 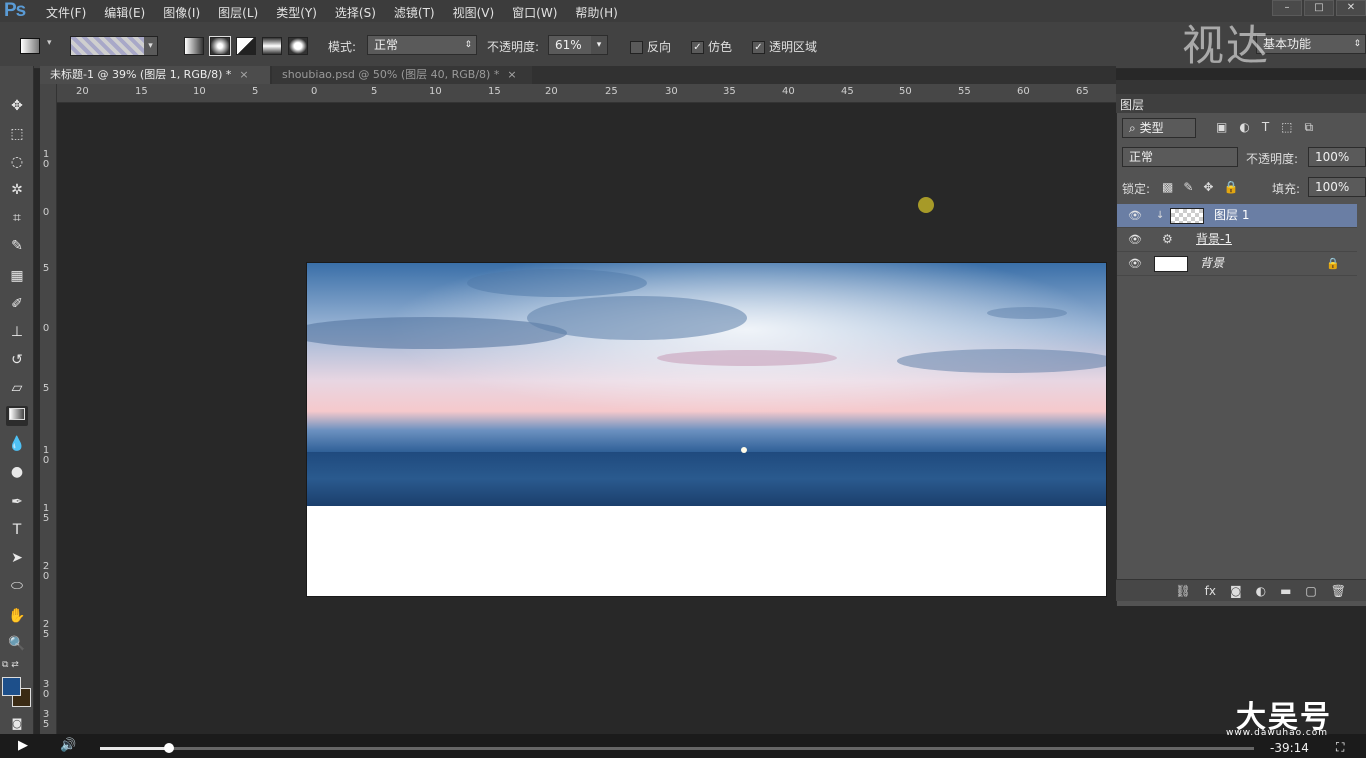 I want to click on linear-gradient-icon, so click(x=194, y=46).